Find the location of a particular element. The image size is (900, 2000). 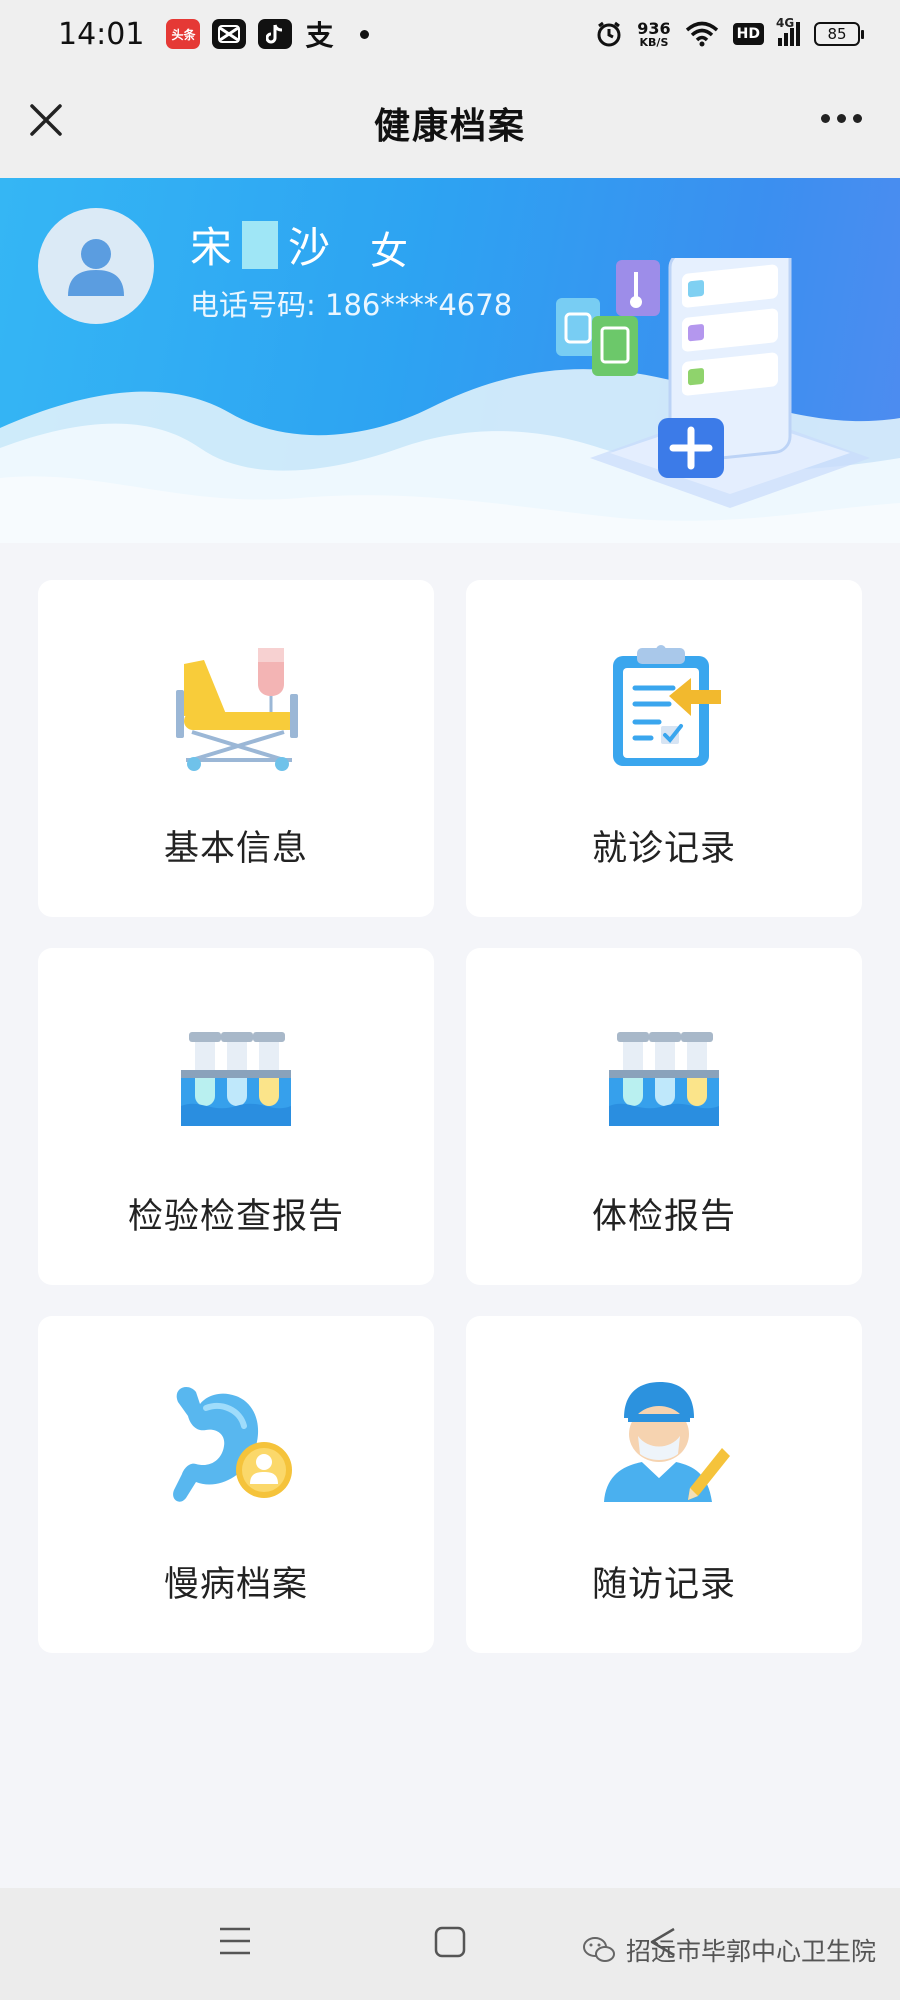

notification-dot is located at coordinates (365, 34).